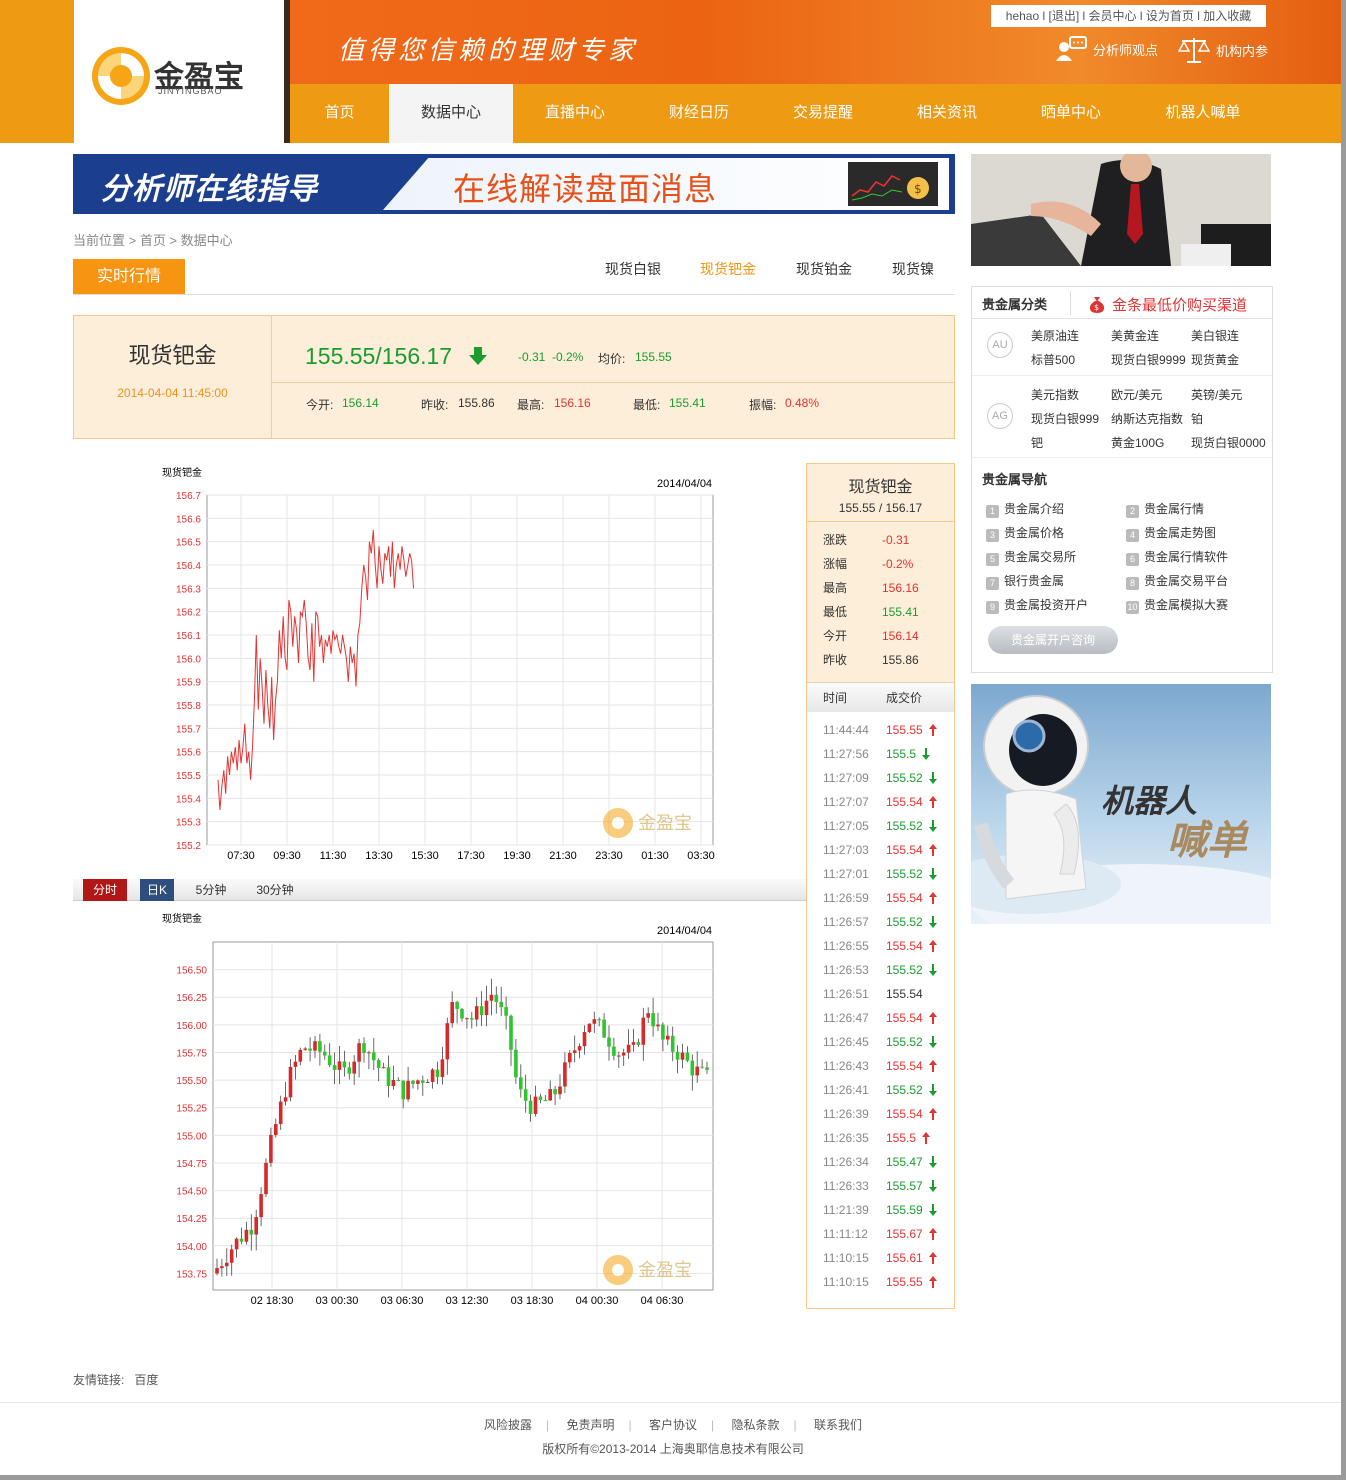  Describe the element at coordinates (157, 890) in the screenshot. I see `tab-daily-k: 日K` at that location.